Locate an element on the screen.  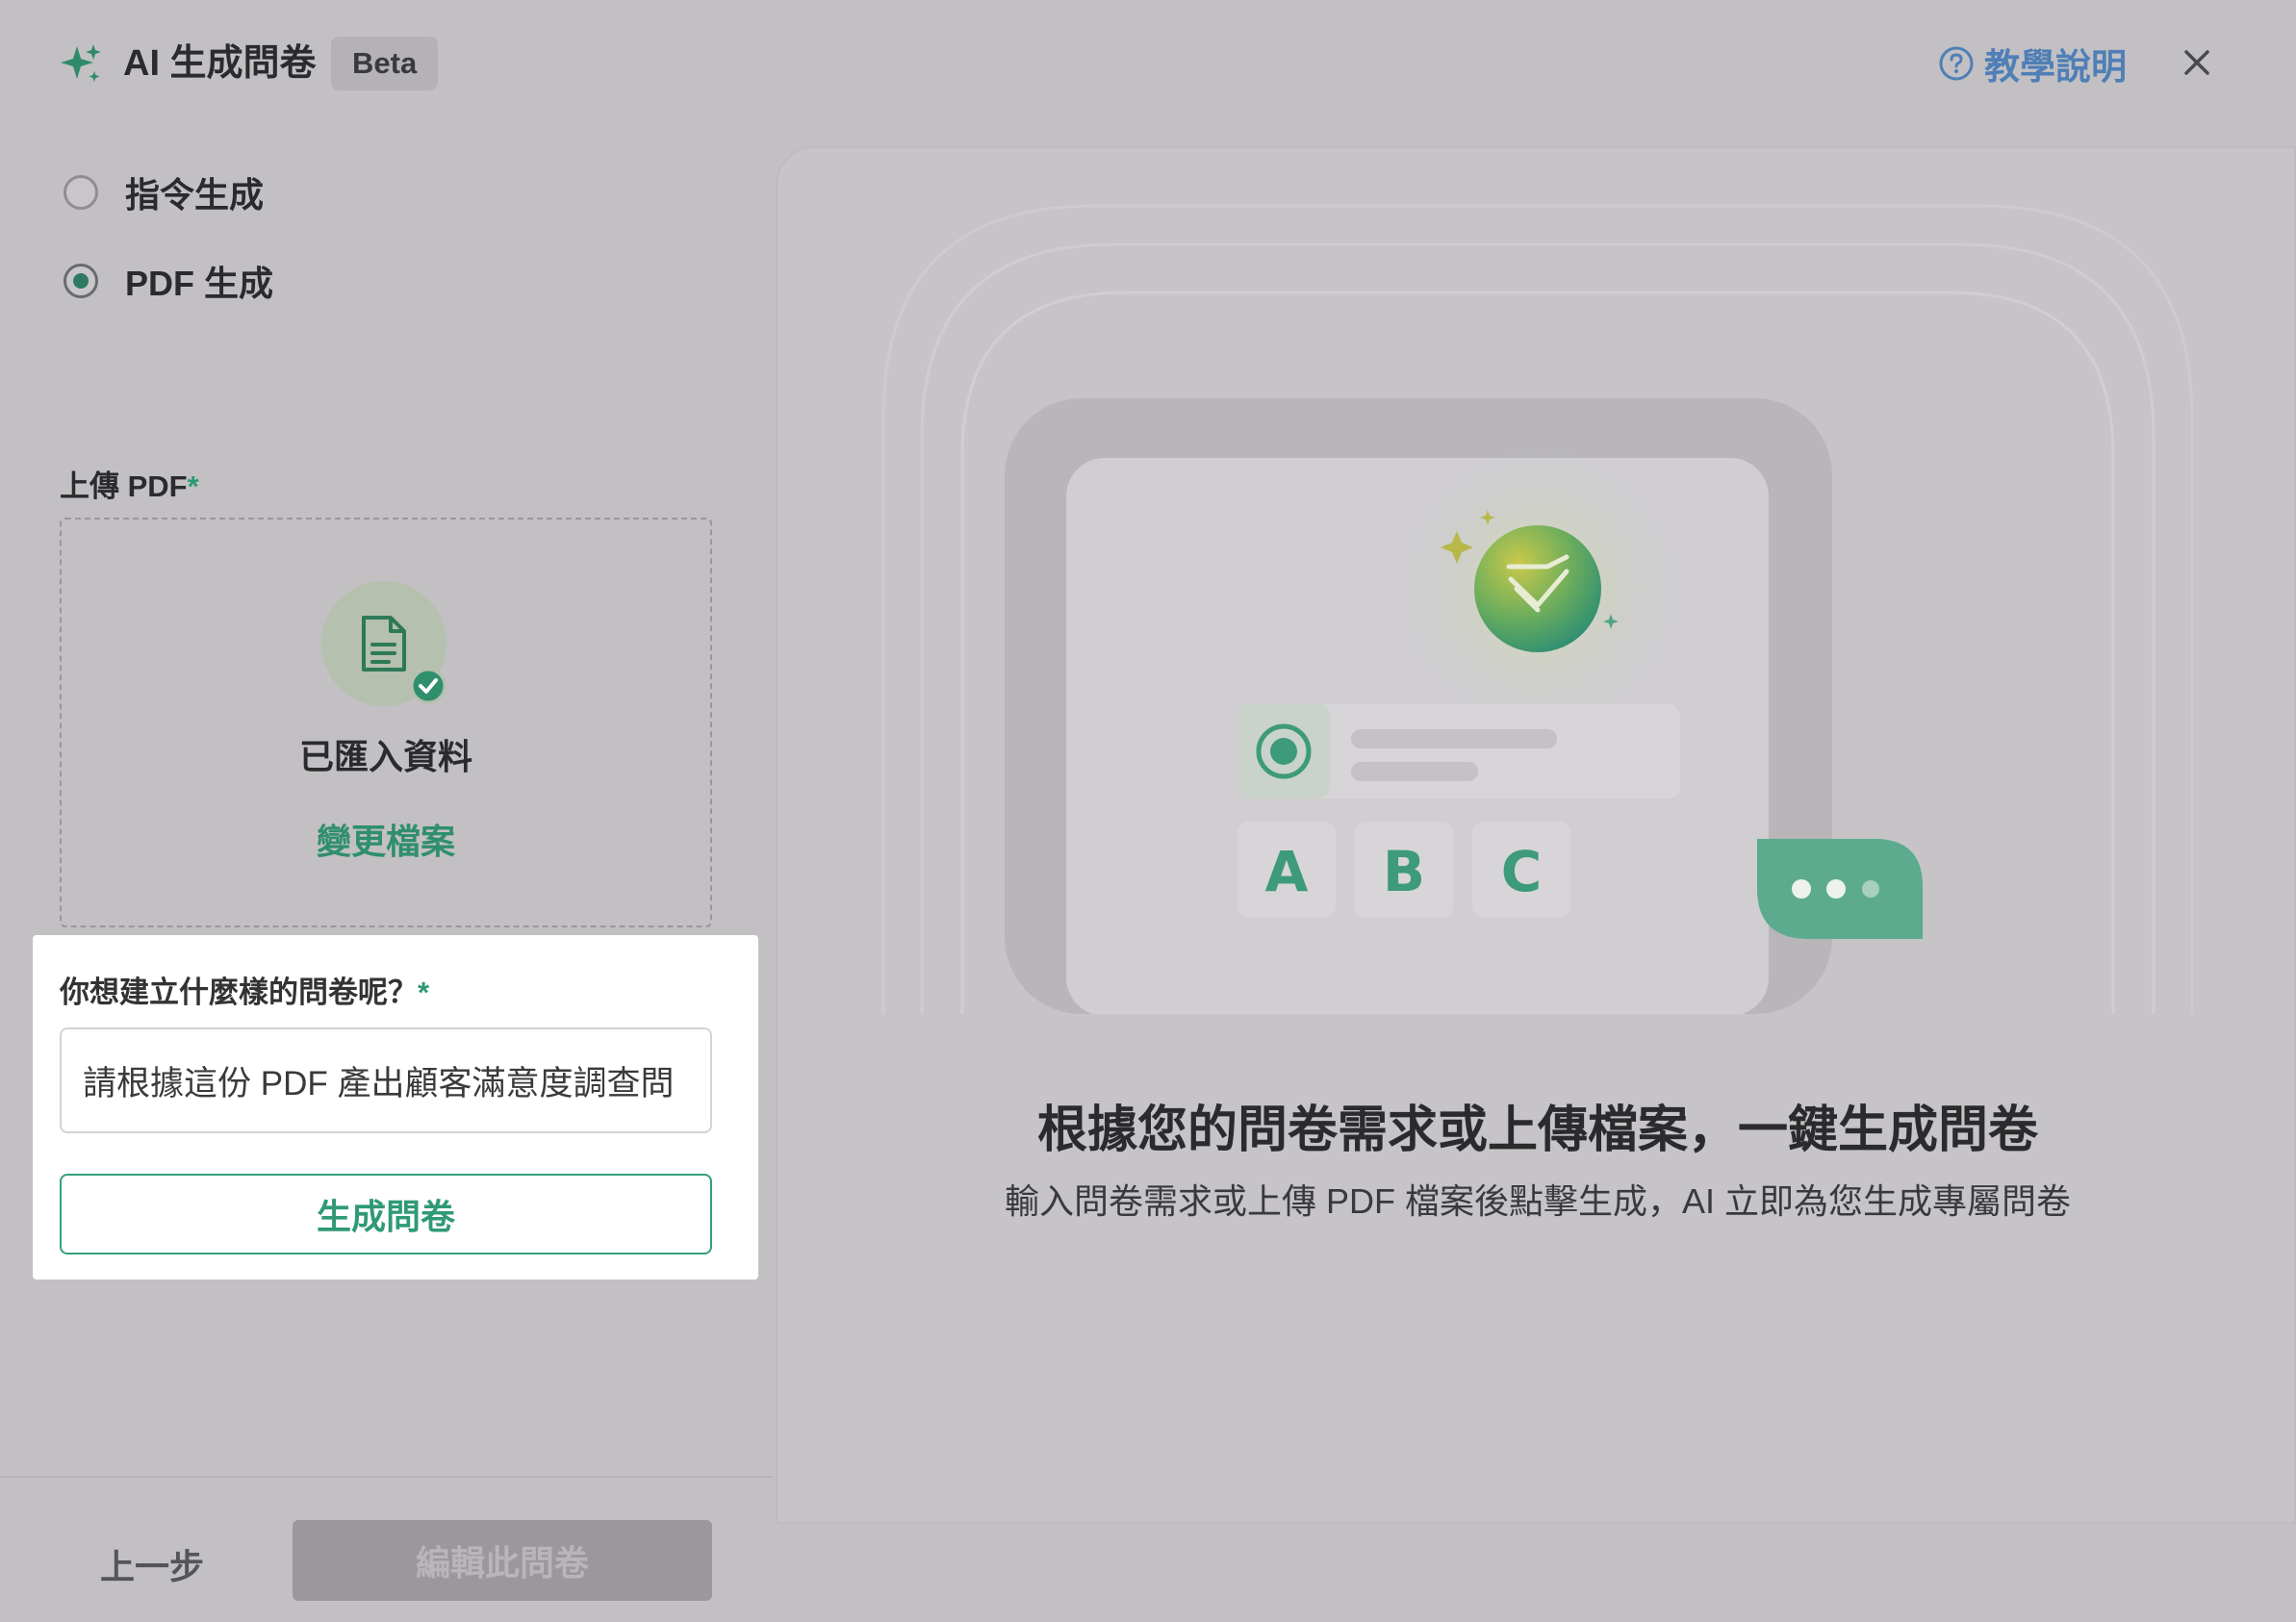
radio-button is located at coordinates (81, 193).